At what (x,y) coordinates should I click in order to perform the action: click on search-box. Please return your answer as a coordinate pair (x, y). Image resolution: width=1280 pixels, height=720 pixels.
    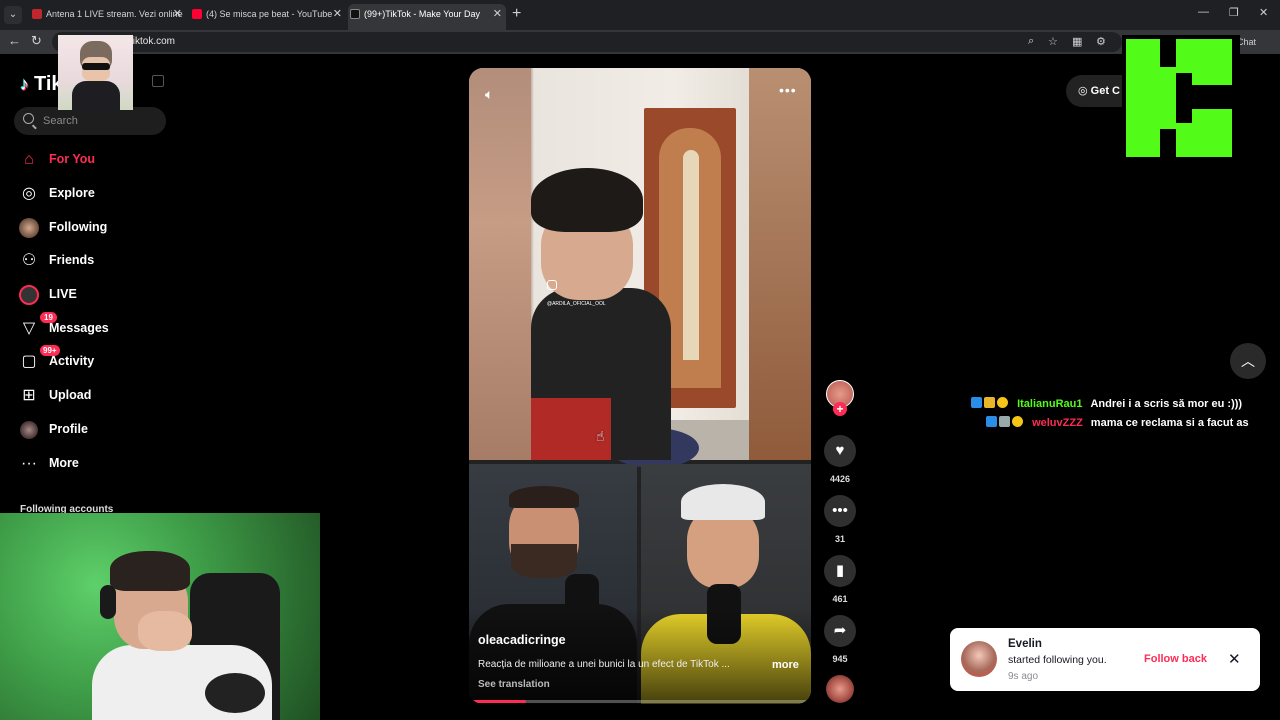
    Looking at the image, I should click on (90, 121).